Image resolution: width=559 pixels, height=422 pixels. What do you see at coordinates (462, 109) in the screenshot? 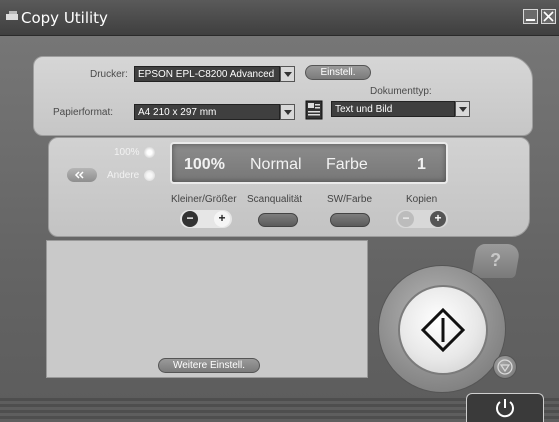
I see `document-type-dropdown-arrow` at bounding box center [462, 109].